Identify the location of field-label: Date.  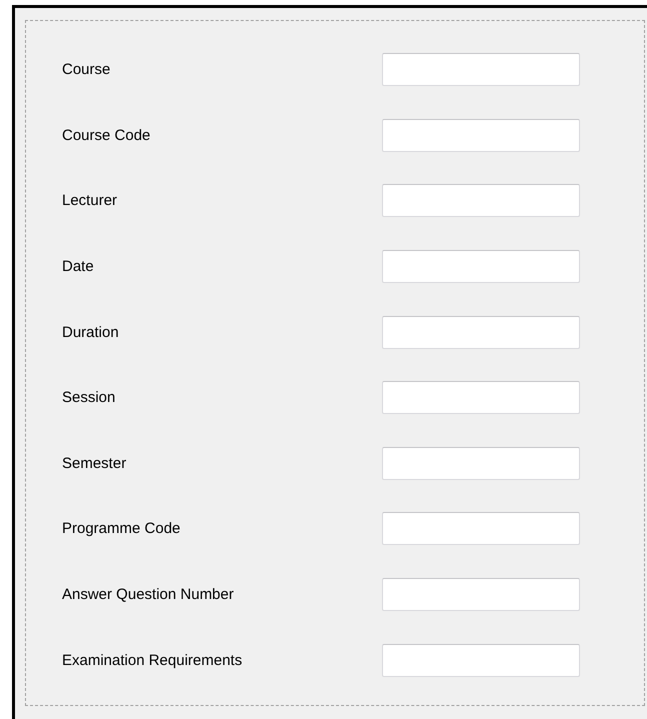
(78, 267).